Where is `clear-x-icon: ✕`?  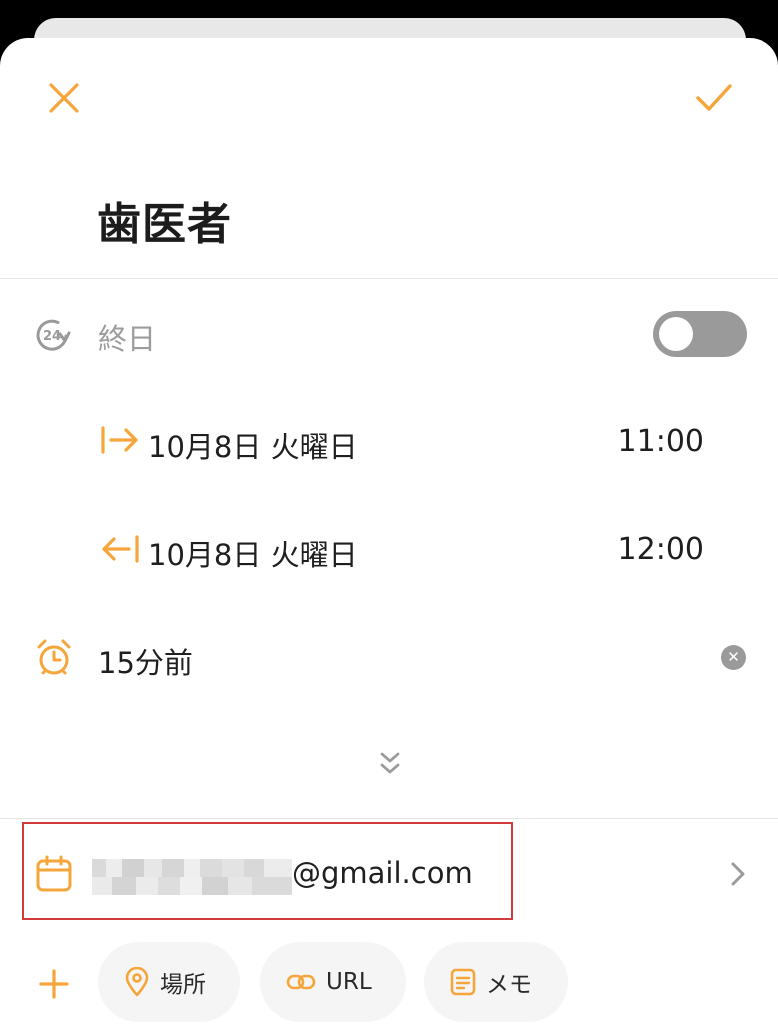 clear-x-icon: ✕ is located at coordinates (733, 657).